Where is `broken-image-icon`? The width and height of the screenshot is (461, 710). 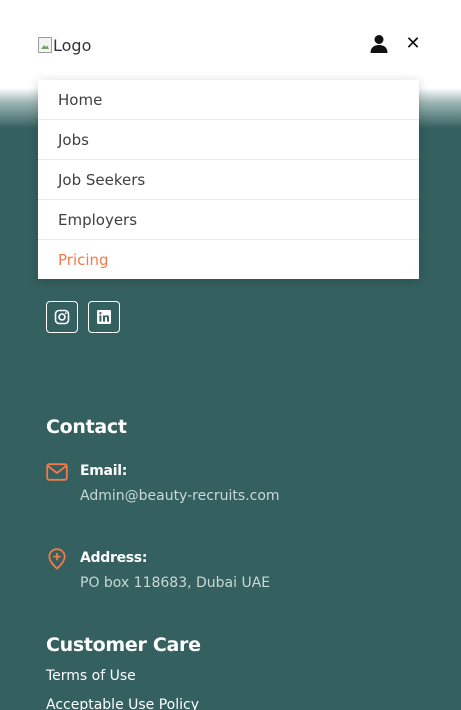
broken-image-icon is located at coordinates (45, 45).